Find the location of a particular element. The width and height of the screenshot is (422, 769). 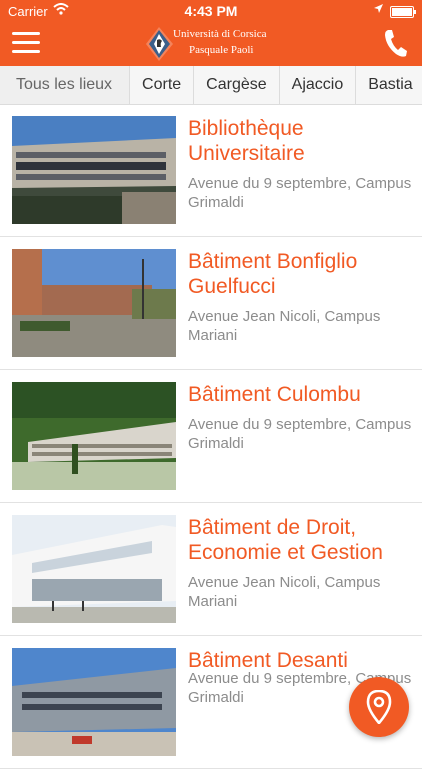

map-location-button is located at coordinates (379, 707).